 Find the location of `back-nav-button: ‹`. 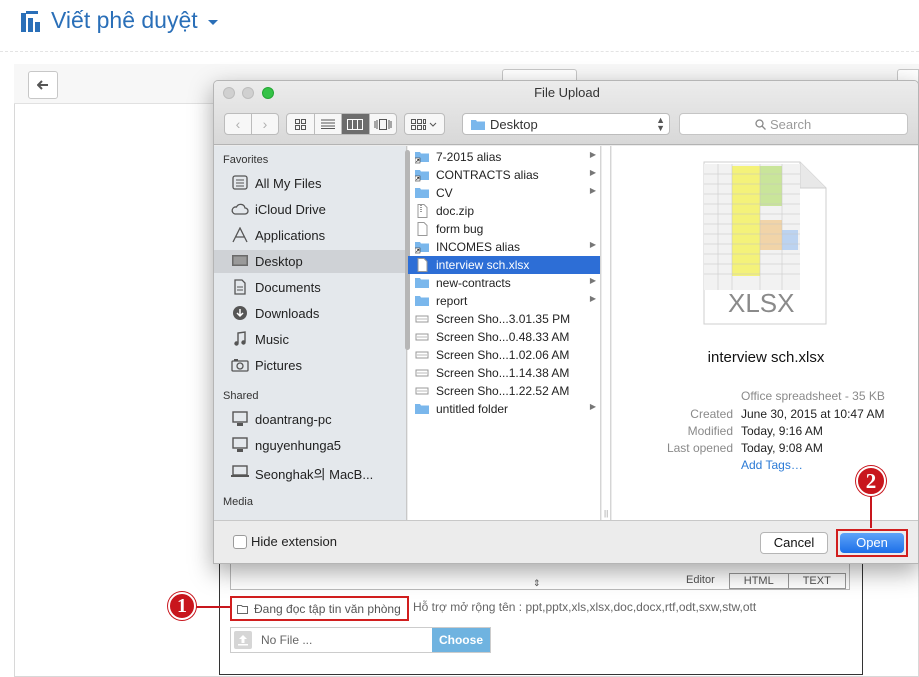

back-nav-button: ‹ is located at coordinates (238, 124).